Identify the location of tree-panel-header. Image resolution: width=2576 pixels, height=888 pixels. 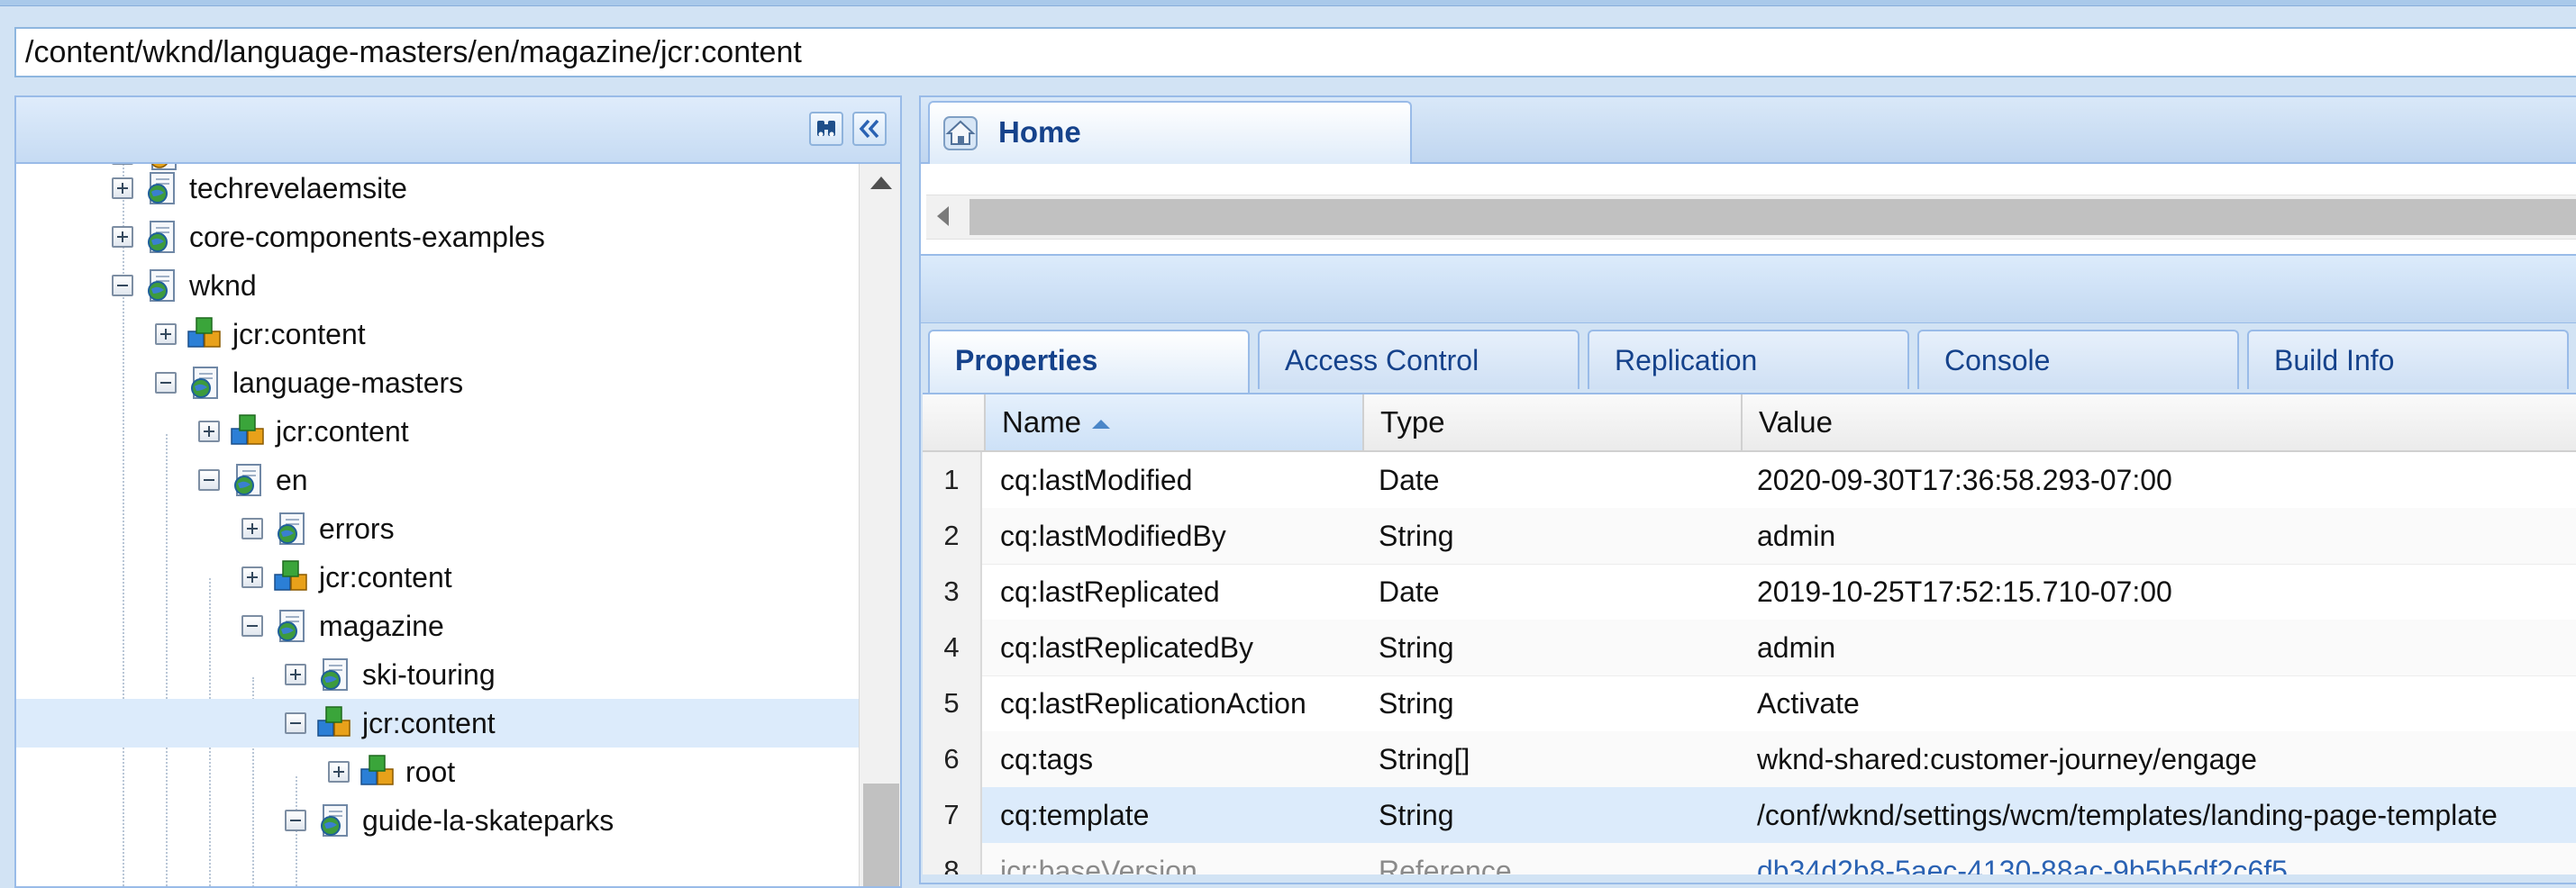
(458, 130).